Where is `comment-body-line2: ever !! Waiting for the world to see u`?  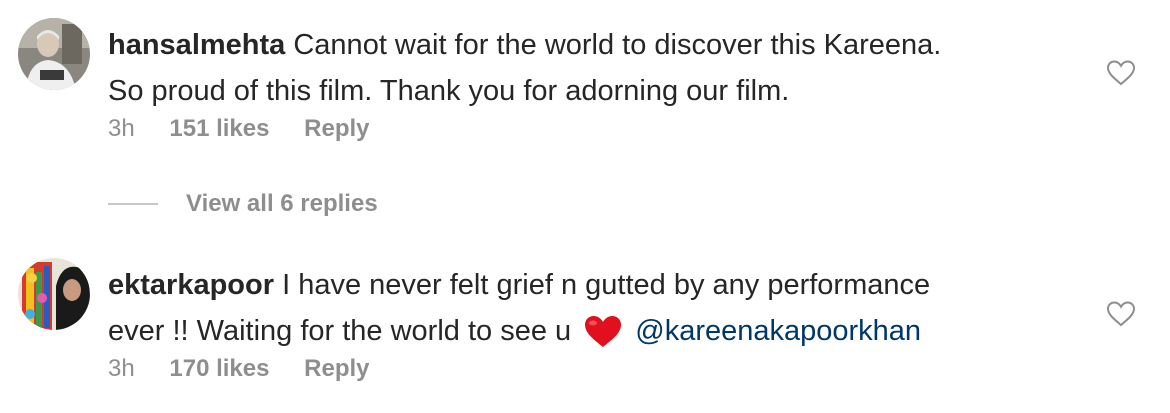
comment-body-line2: ever !! Waiting for the world to see u is located at coordinates (340, 331).